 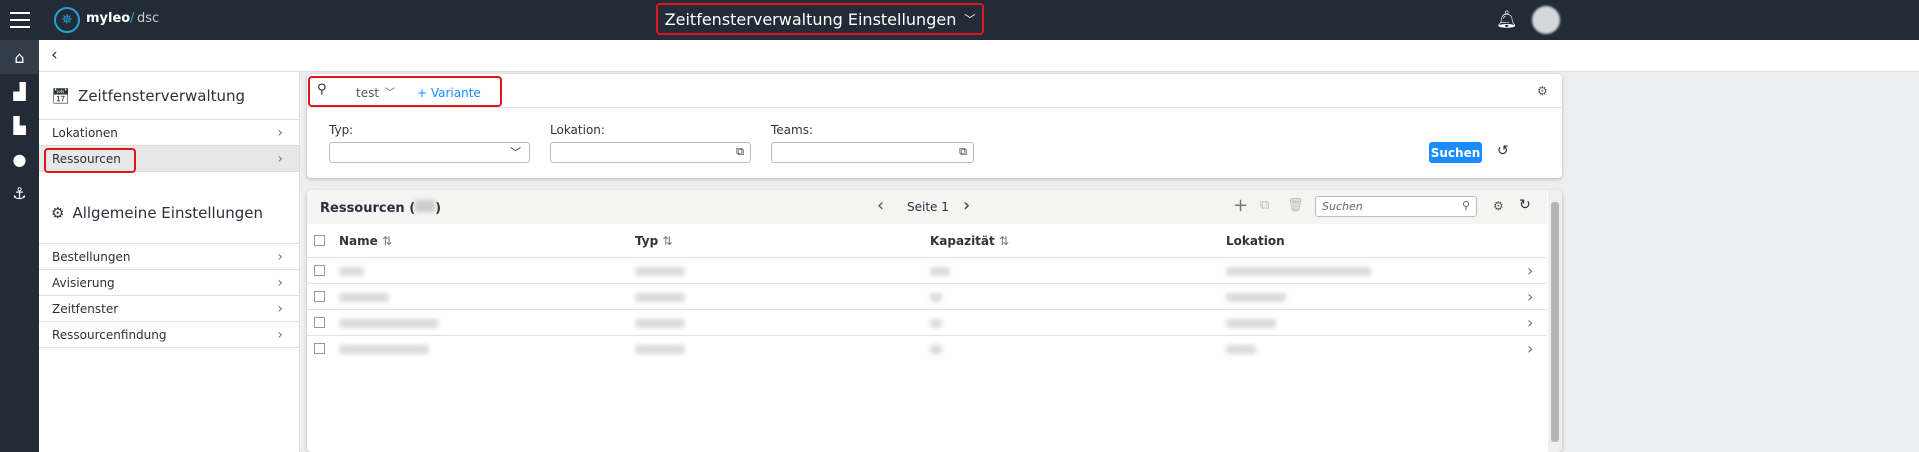 I want to click on column-label: Kapazität, so click(x=962, y=241).